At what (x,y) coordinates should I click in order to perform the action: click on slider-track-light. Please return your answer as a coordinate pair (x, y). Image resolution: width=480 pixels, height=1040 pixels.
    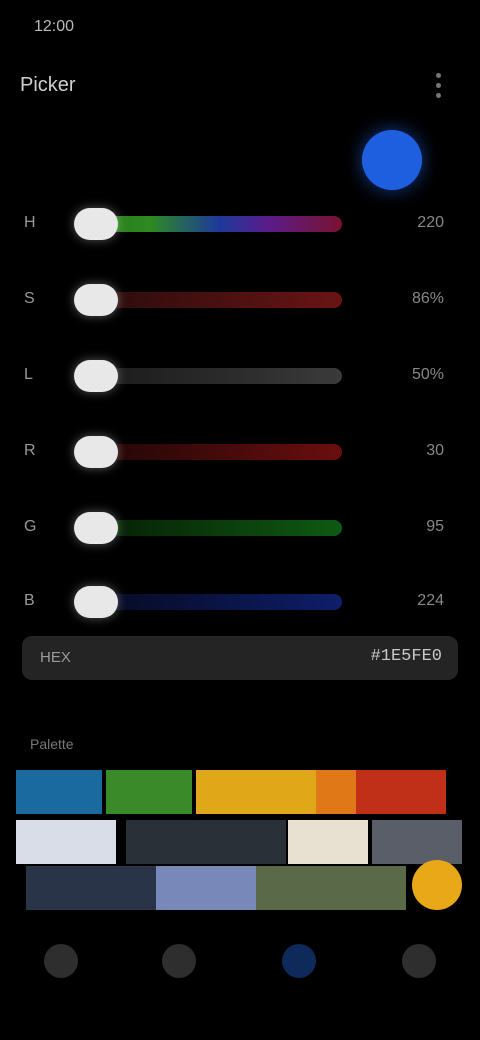
    Looking at the image, I should click on (219, 376).